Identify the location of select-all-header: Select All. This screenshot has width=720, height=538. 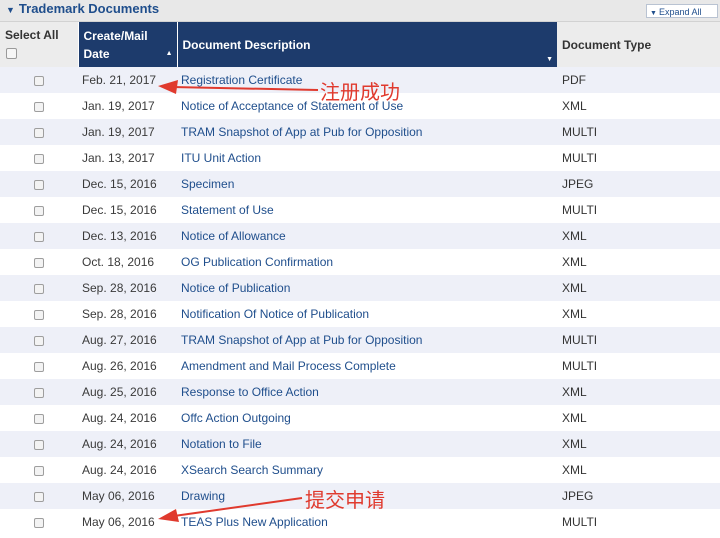
(39, 44).